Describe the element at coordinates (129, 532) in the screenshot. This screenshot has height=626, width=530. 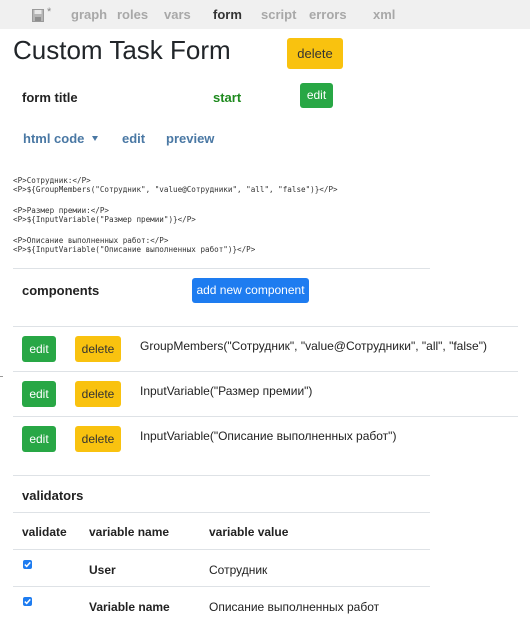
I see `column-header-variable-name: variable name` at that location.